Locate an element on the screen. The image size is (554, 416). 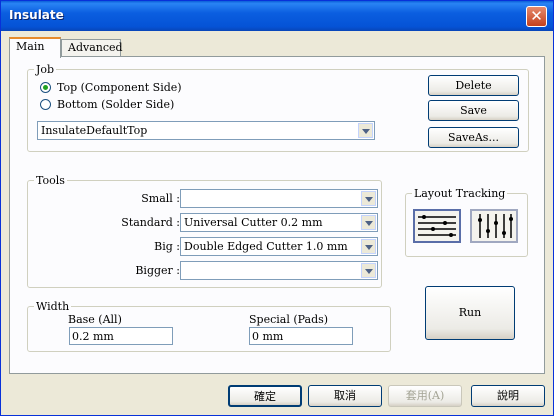
title-bar: Insulate ✕ is located at coordinates (277, 16).